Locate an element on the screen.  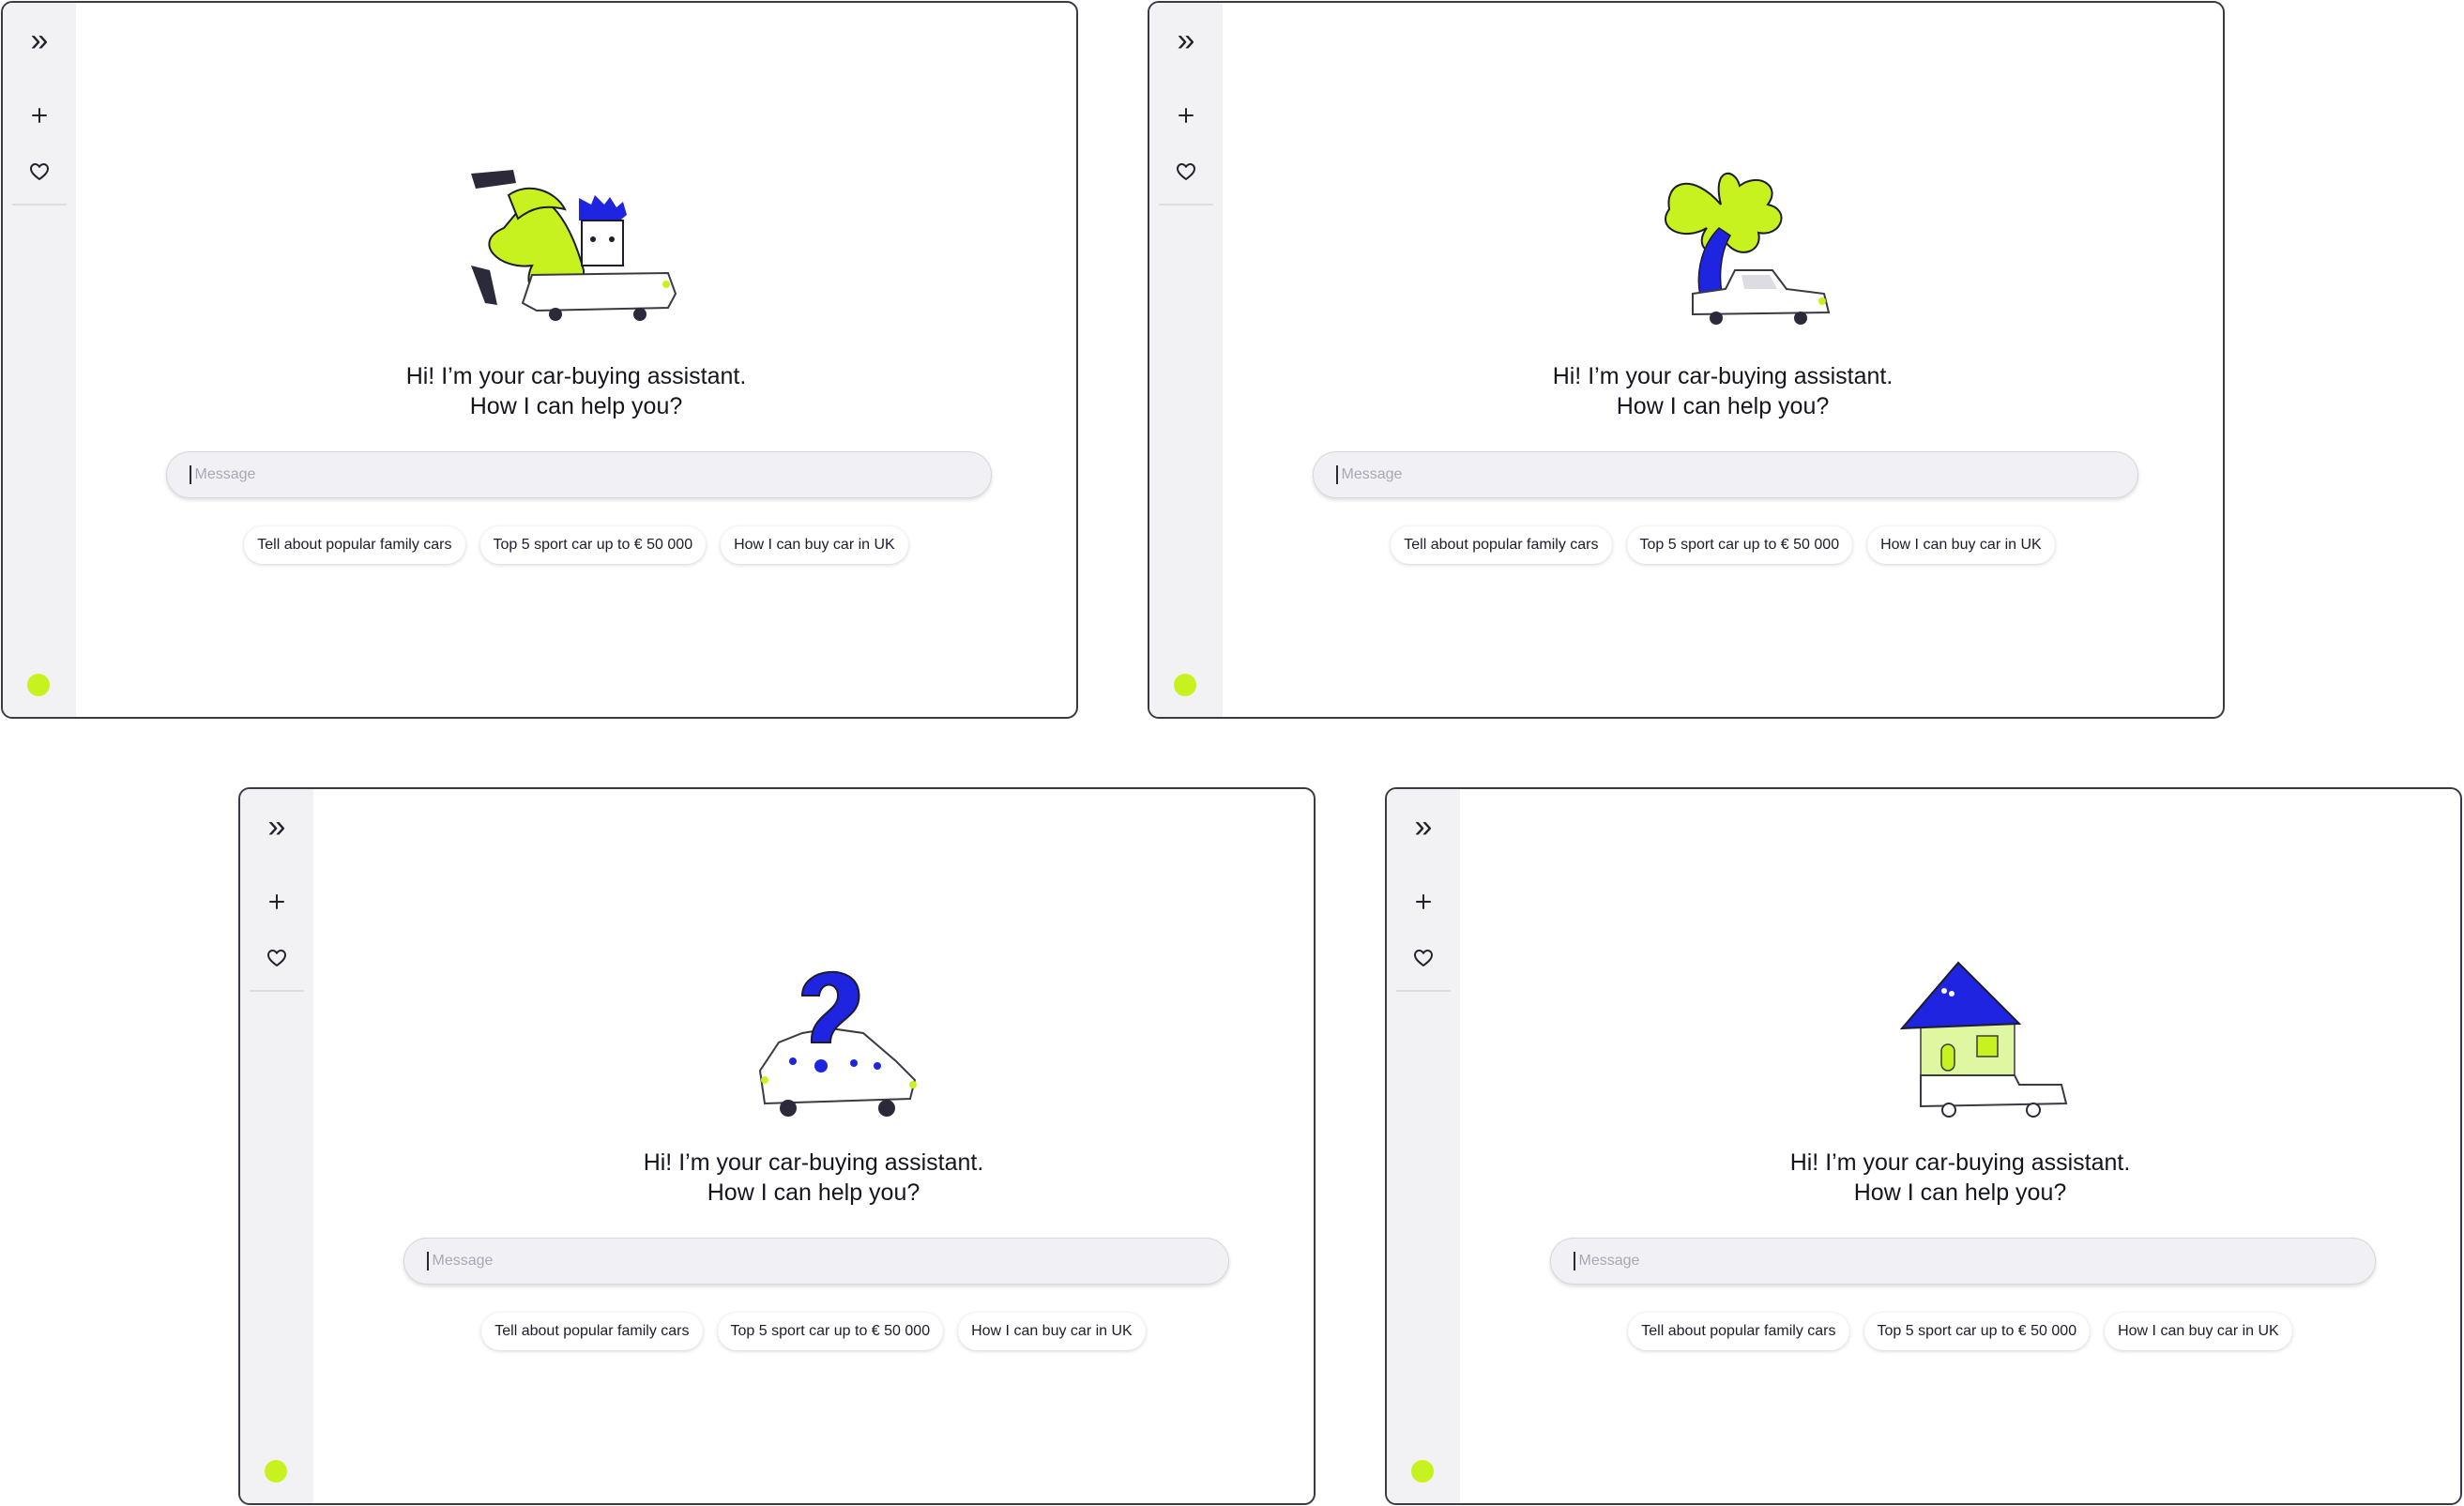
car-under-palm-tree-illustration is located at coordinates (1721, 247).